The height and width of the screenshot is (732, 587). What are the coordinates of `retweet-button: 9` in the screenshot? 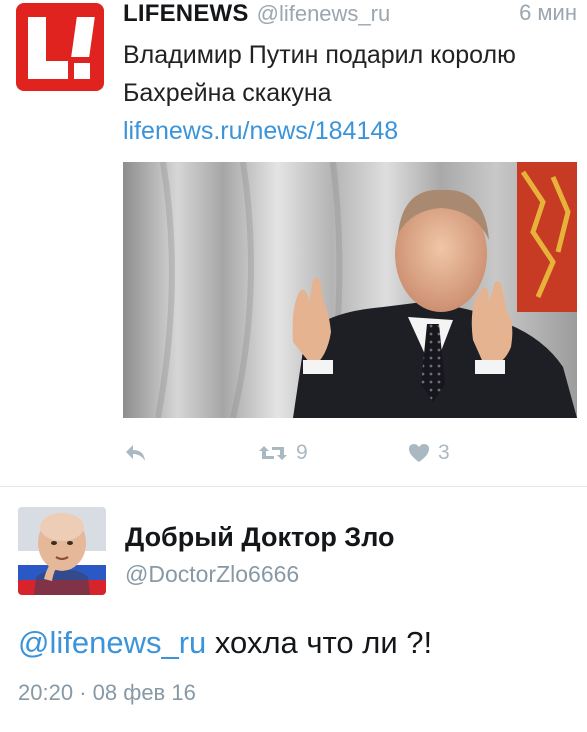 It's located at (283, 453).